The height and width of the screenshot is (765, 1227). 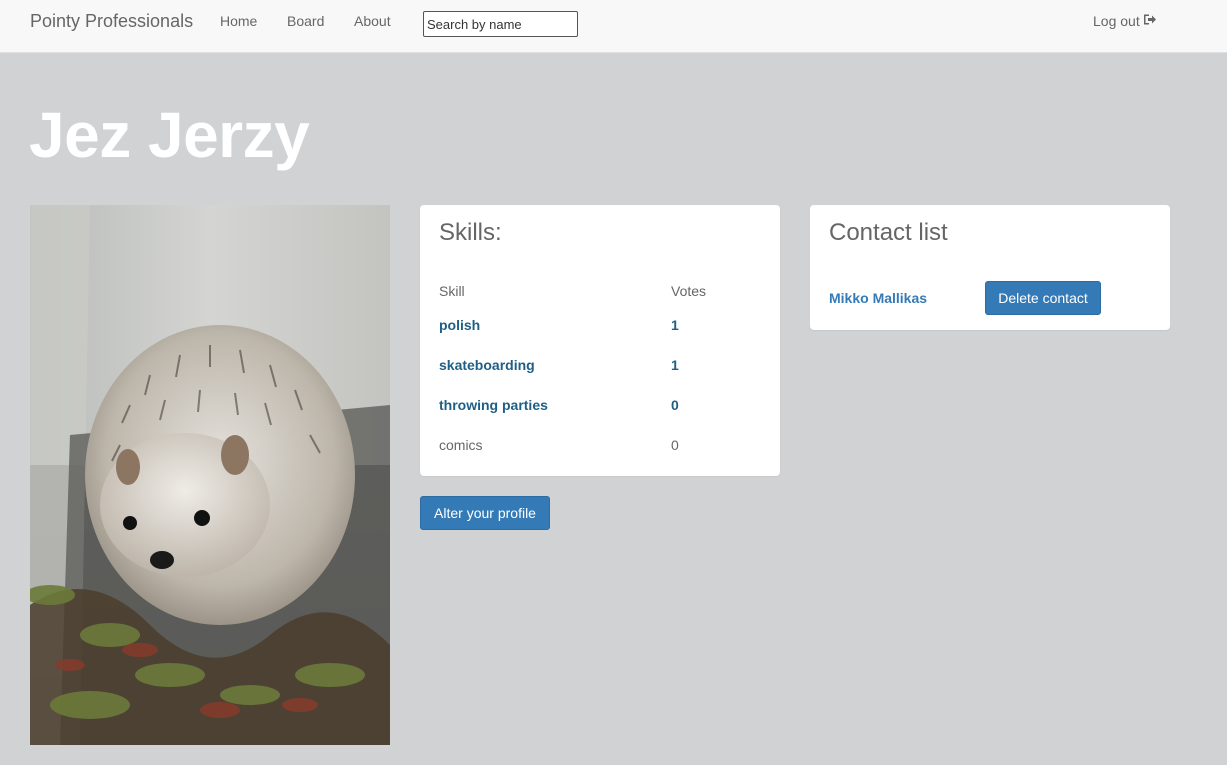 What do you see at coordinates (500, 24) in the screenshot?
I see `search-input` at bounding box center [500, 24].